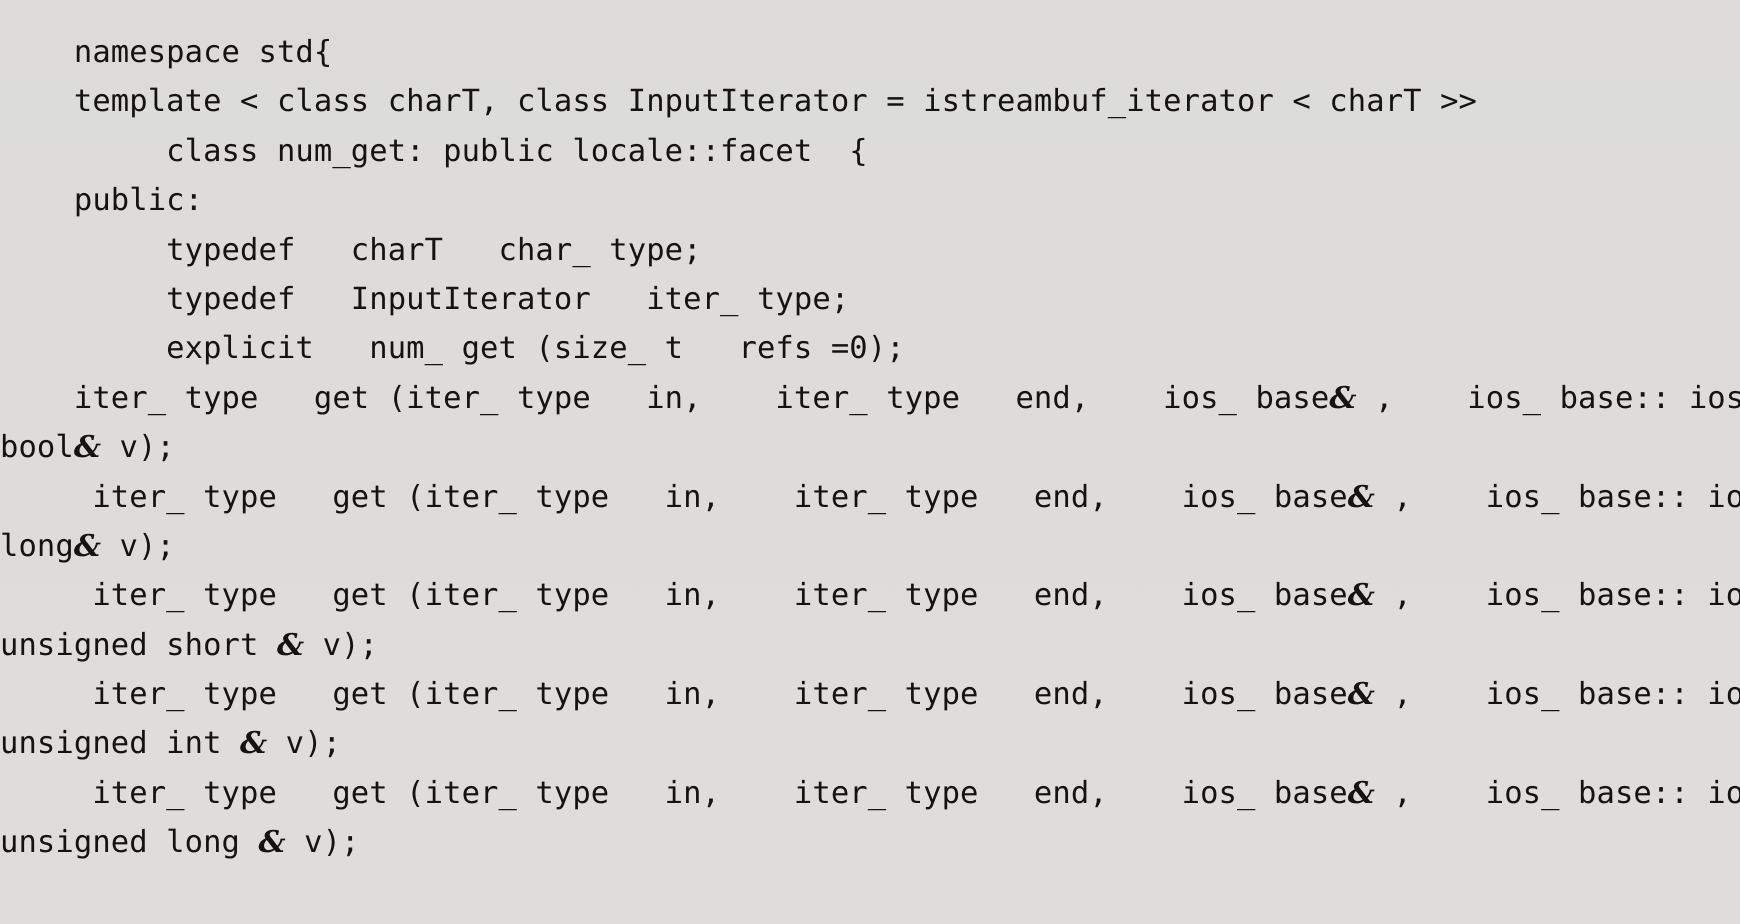 Image resolution: width=1740 pixels, height=924 pixels. Describe the element at coordinates (452, 349) in the screenshot. I see `code-line: explicit num_ get (size_ t refs =0);` at that location.